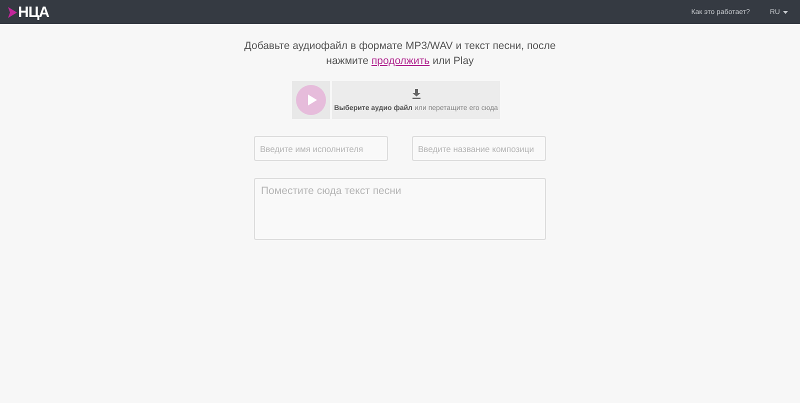 This screenshot has height=403, width=800. What do you see at coordinates (34, 12) in the screenshot?
I see `logo: НЦА` at bounding box center [34, 12].